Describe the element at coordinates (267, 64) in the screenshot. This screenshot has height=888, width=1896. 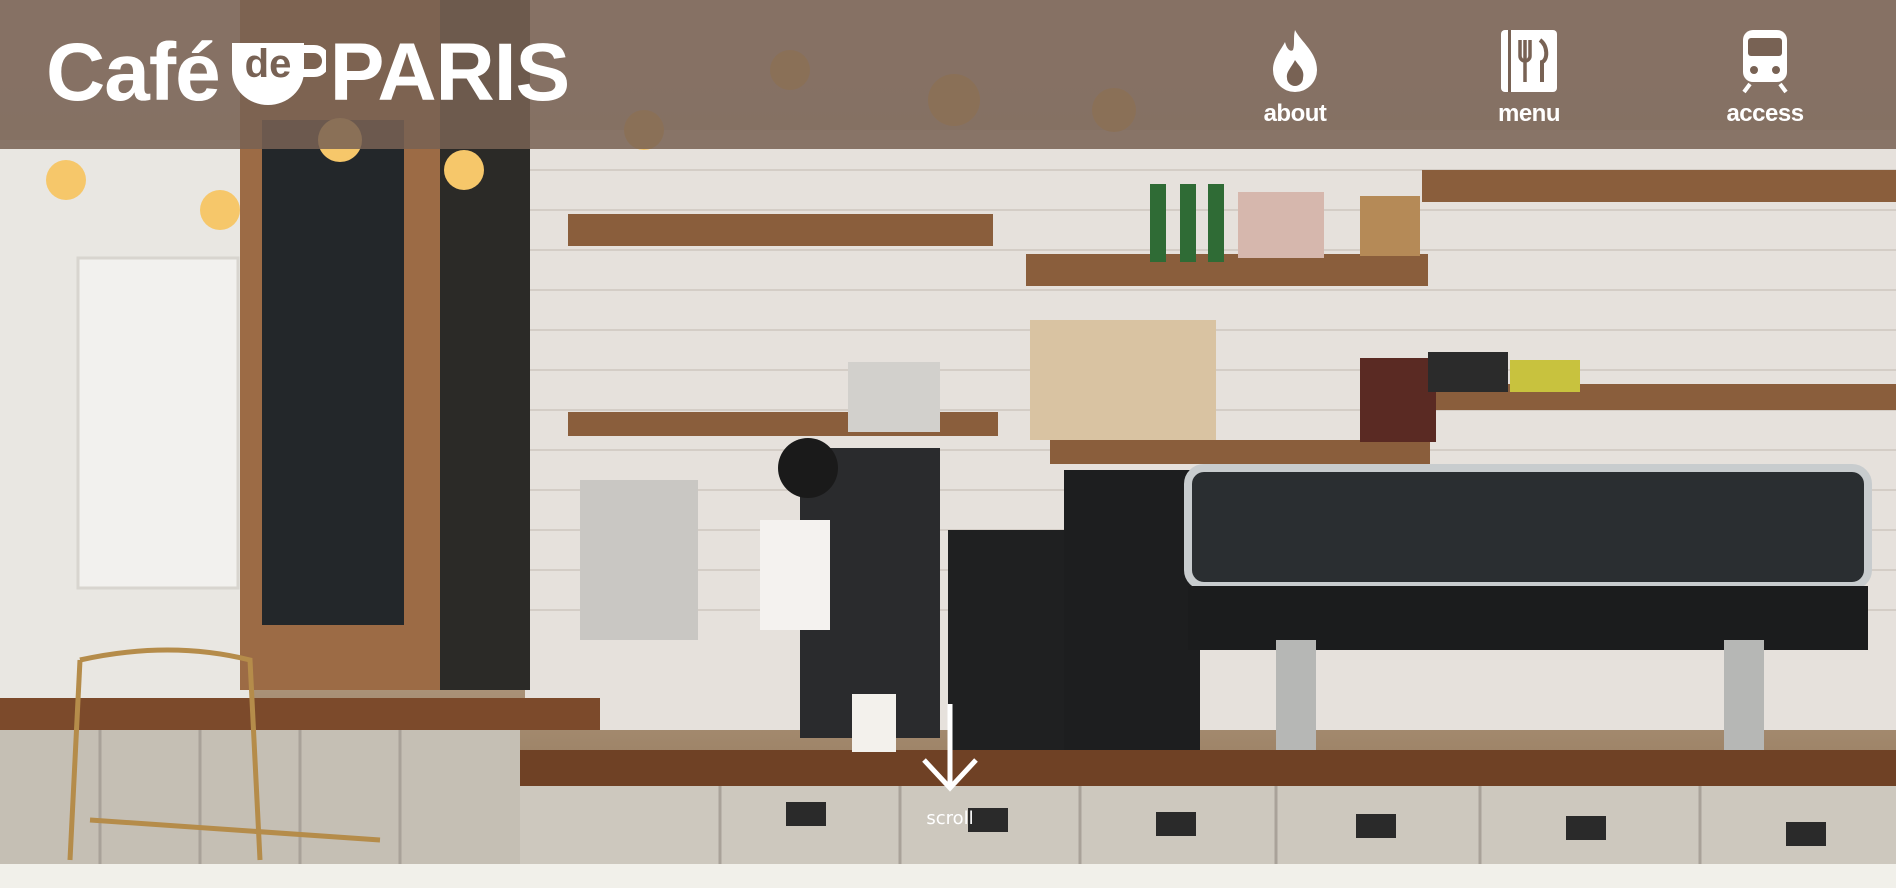
I see `logo-cup-text: de` at that location.